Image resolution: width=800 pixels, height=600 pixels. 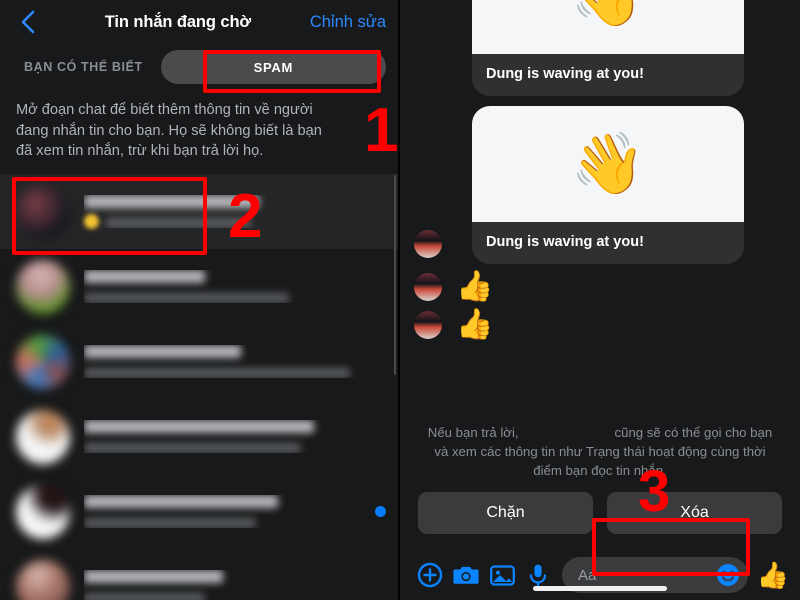 I want to click on message-input-placeholder: Aa, so click(x=587, y=575).